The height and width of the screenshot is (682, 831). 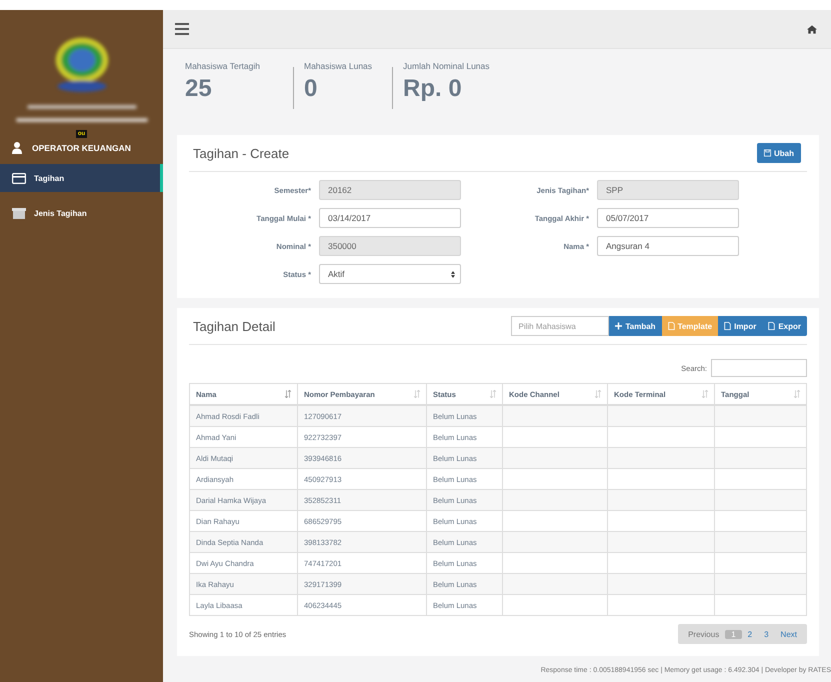 I want to click on stat-label: Jumlah Nominal Lunas, so click(x=446, y=66).